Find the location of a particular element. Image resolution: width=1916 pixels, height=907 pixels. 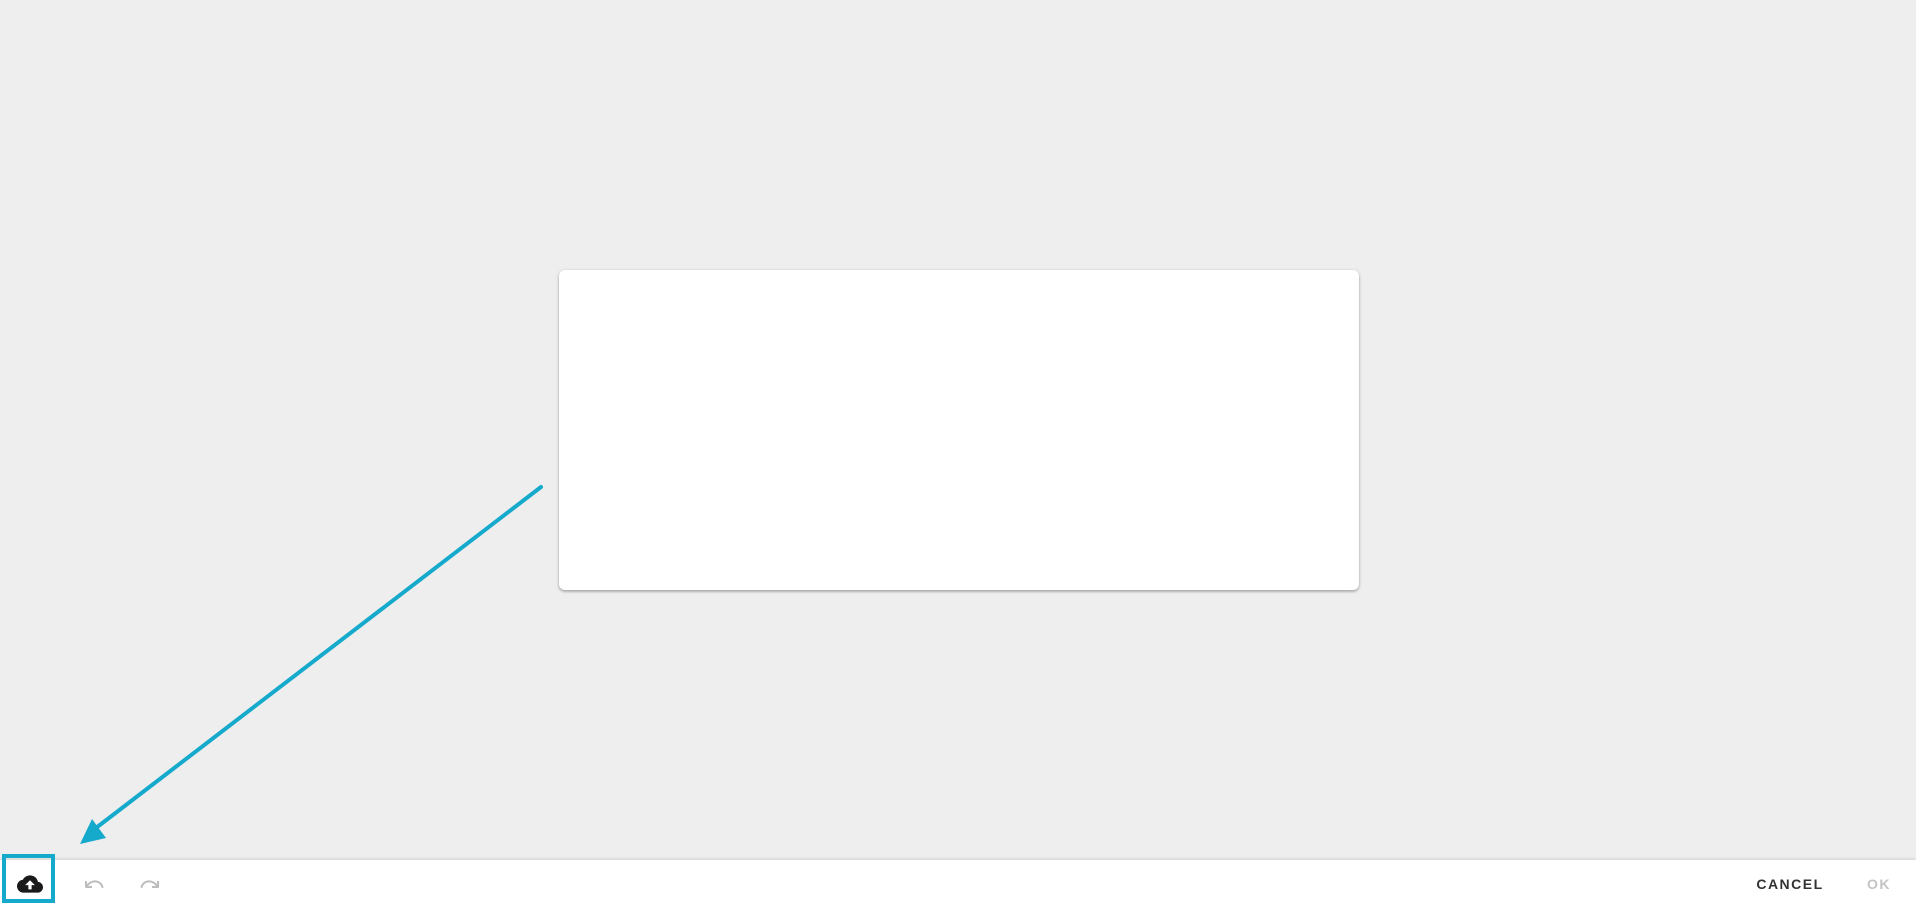

upload-button is located at coordinates (30, 883).